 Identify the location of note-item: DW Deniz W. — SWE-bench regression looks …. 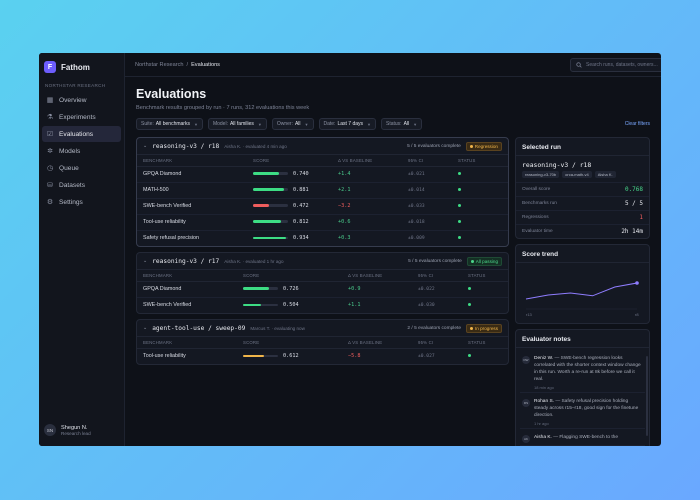
(582, 371).